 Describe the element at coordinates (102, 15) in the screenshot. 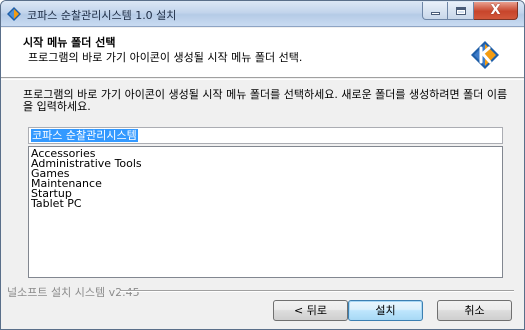

I see `window-title: 코파스 순찰관리시스템 1.0 설치` at that location.